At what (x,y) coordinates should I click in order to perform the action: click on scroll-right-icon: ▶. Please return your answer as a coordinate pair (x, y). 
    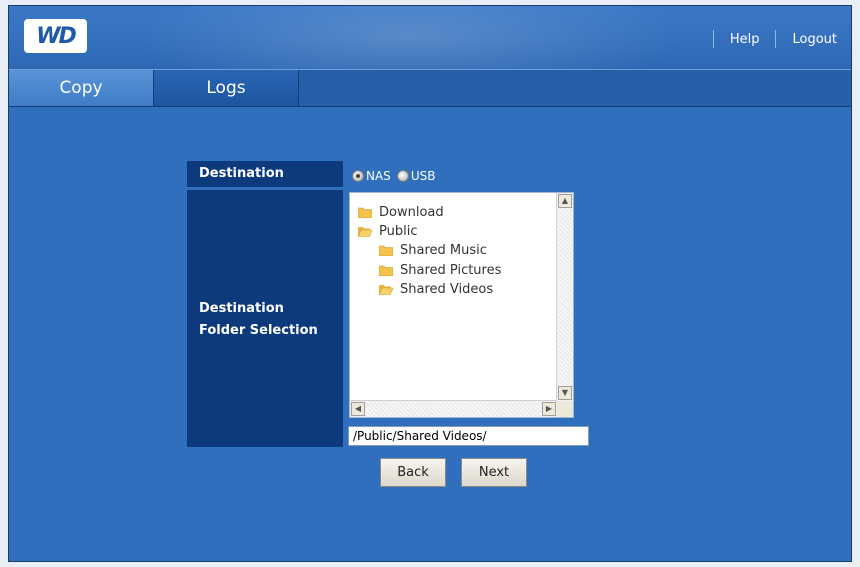
    Looking at the image, I should click on (549, 409).